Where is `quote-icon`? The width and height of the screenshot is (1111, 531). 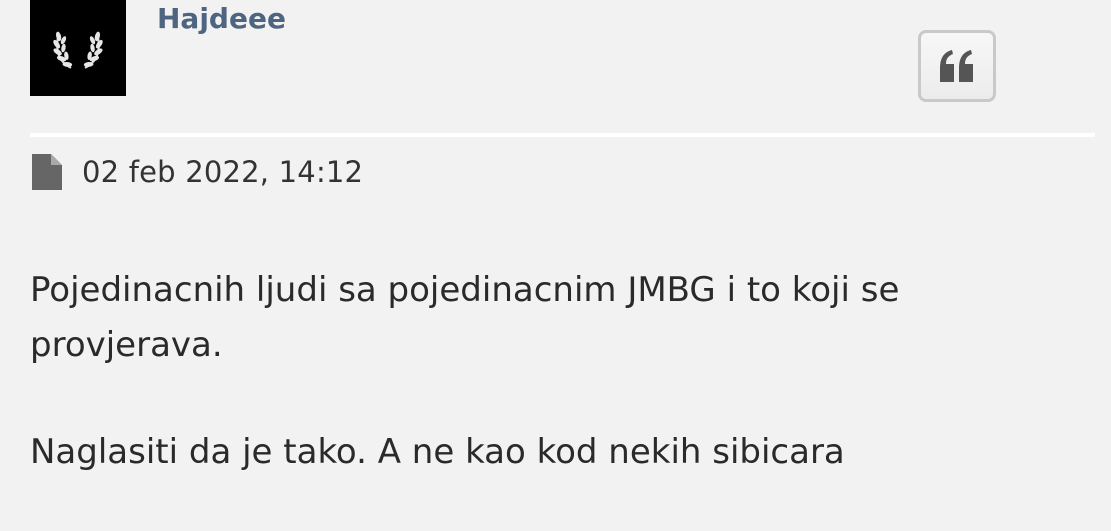
quote-icon is located at coordinates (956, 66).